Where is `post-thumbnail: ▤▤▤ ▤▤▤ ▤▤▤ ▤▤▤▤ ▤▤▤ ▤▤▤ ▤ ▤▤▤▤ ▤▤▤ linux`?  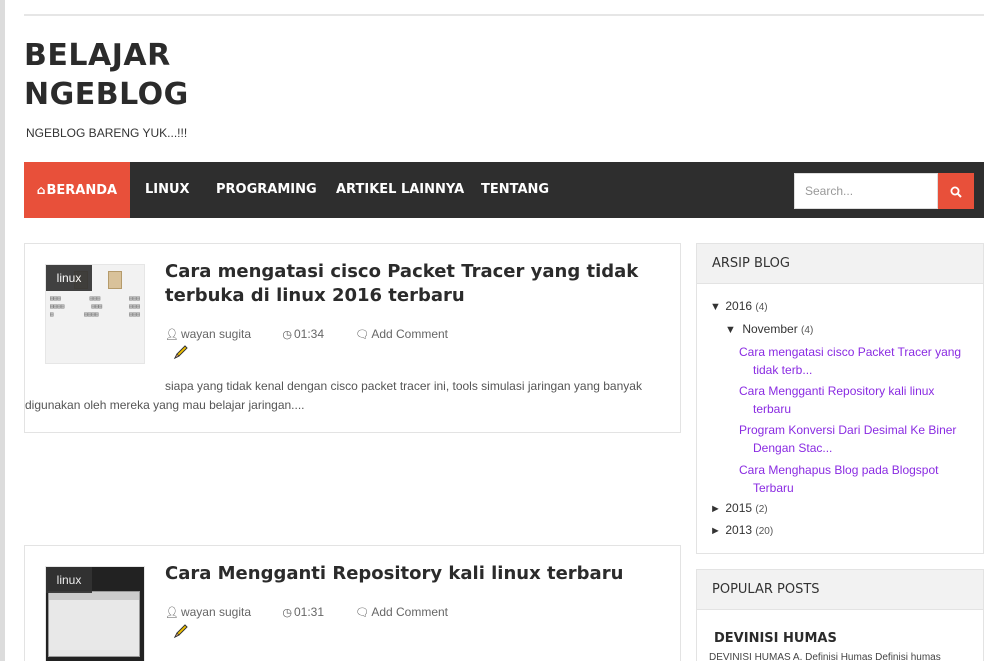
post-thumbnail: ▤▤▤ ▤▤▤ ▤▤▤ ▤▤▤▤ ▤▤▤ ▤▤▤ ▤ ▤▤▤▤ ▤▤▤ linux is located at coordinates (95, 314).